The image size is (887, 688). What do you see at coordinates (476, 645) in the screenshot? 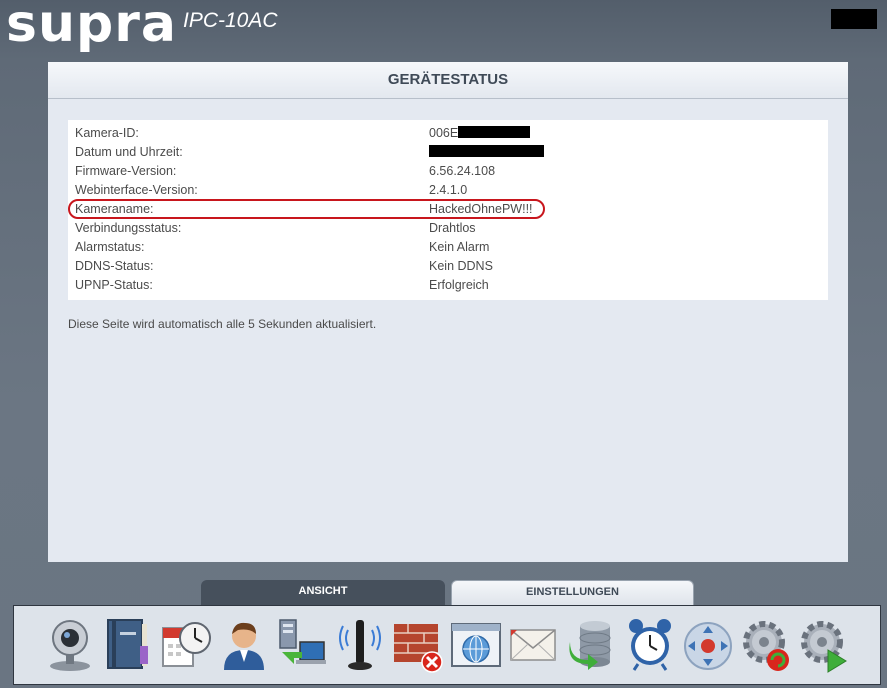
I see `browser-window-icon` at bounding box center [476, 645].